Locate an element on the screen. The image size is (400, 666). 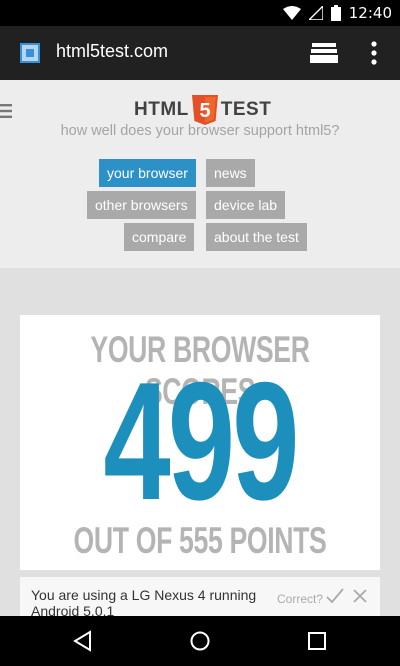
status-bar: 12:40 is located at coordinates (200, 13).